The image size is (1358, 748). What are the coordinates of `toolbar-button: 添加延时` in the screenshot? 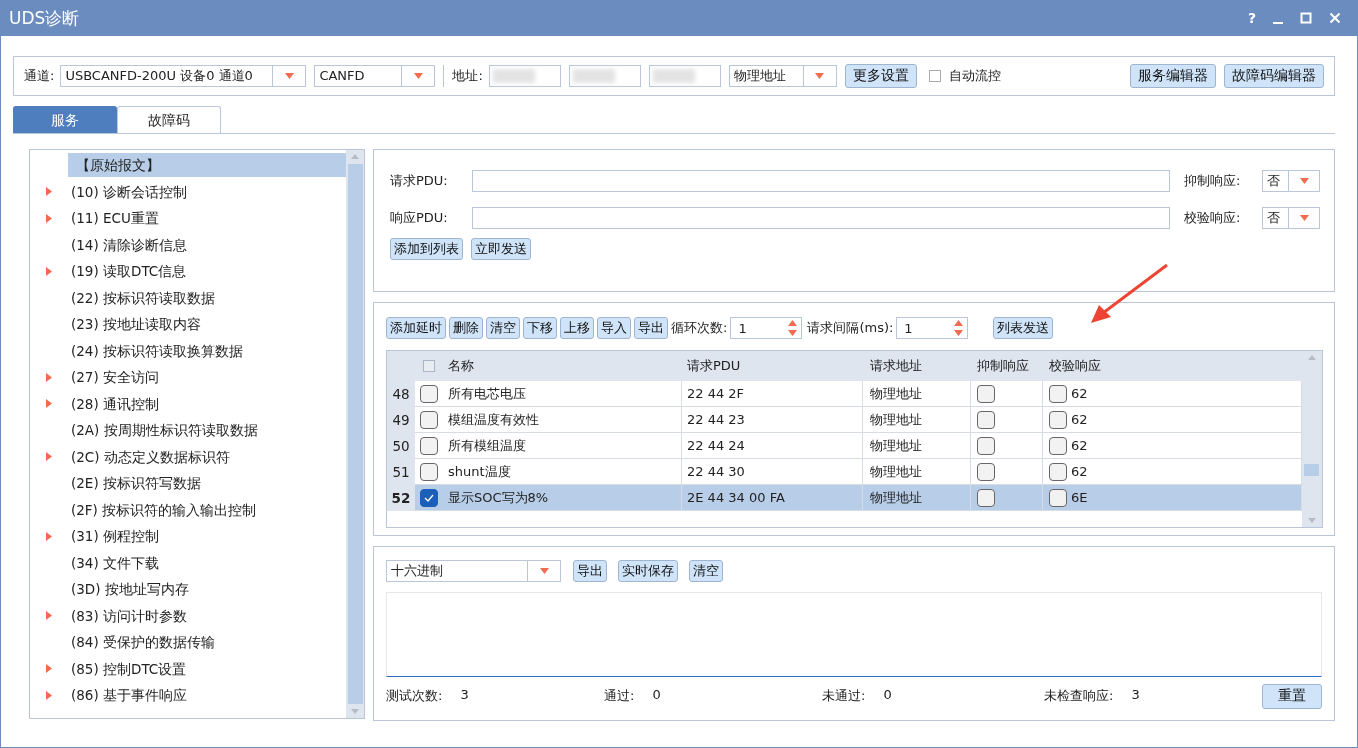 It's located at (416, 328).